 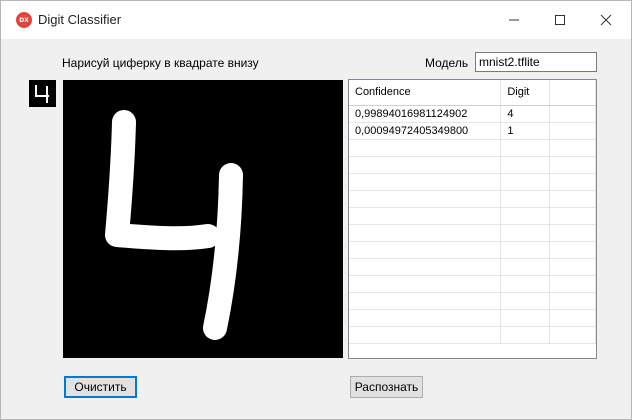 What do you see at coordinates (316, 20) in the screenshot?
I see `title-bar: DX Digit Classifier` at bounding box center [316, 20].